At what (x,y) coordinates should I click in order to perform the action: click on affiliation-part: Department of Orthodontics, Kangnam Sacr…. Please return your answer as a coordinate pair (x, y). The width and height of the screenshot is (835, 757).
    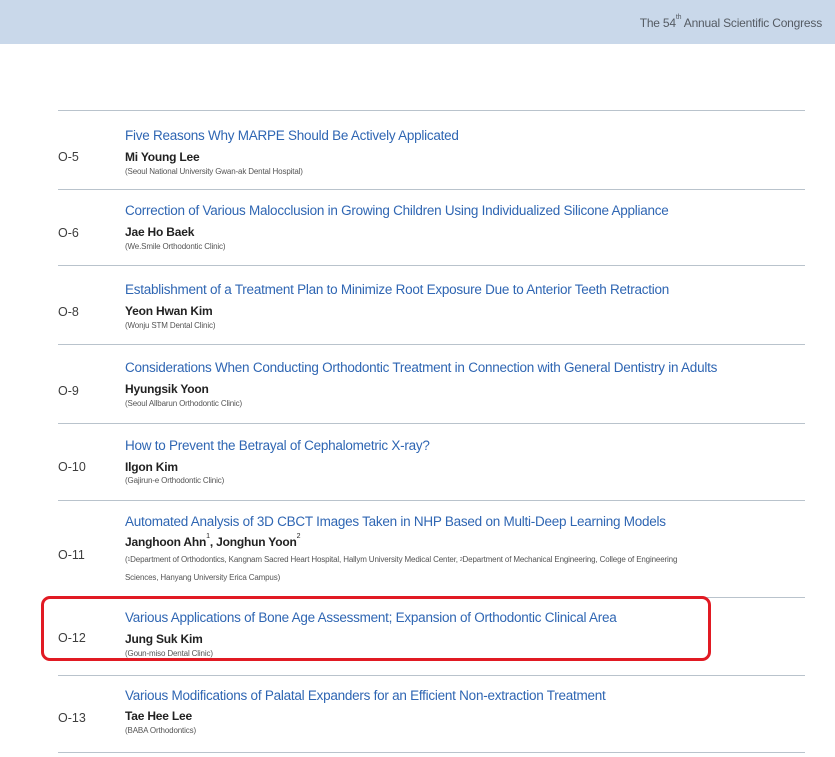
    Looking at the image, I should click on (295, 559).